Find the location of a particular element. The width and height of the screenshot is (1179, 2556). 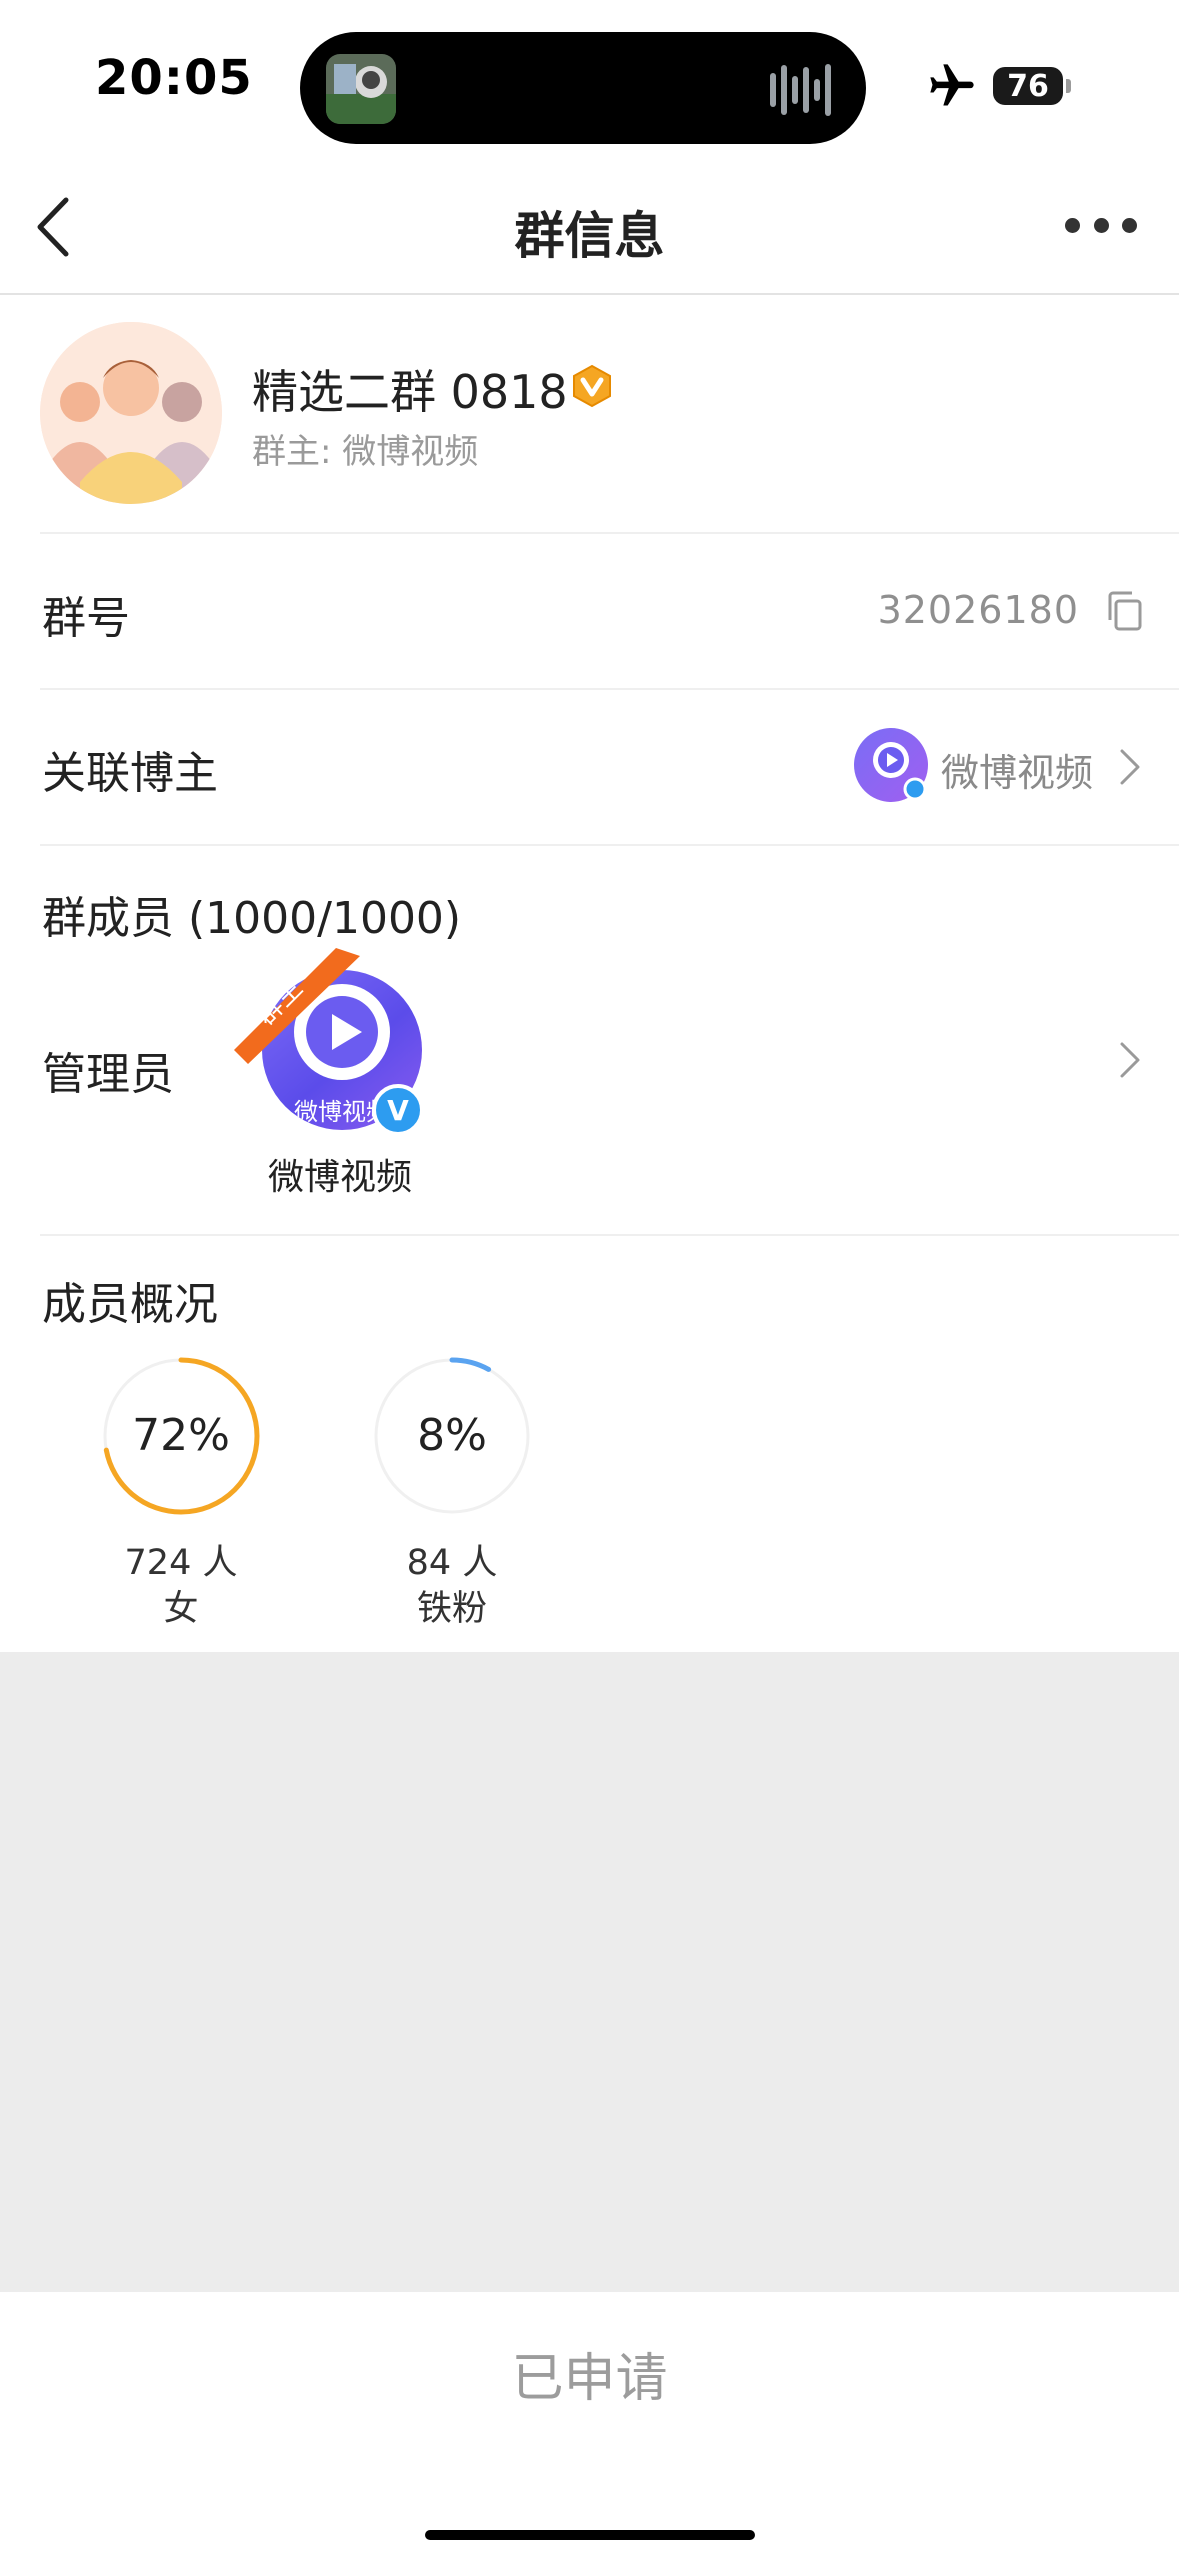

verified-icon: V is located at coordinates (398, 1110).